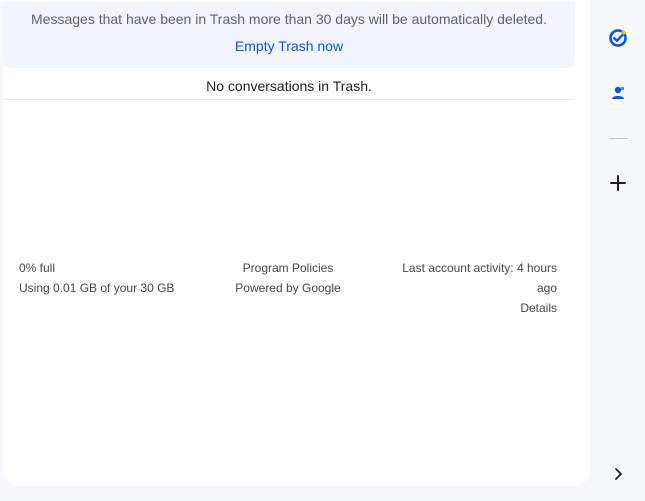 The width and height of the screenshot is (645, 501). What do you see at coordinates (289, 99) in the screenshot?
I see `divider` at bounding box center [289, 99].